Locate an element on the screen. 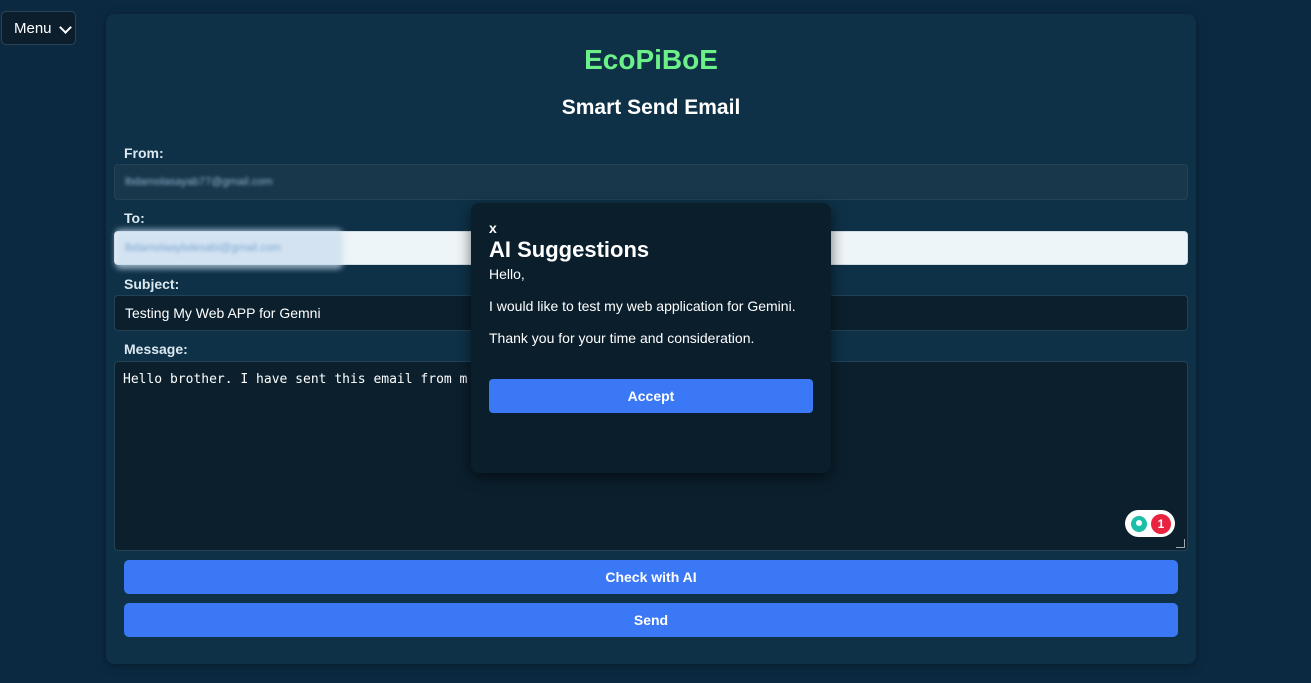 The image size is (1311, 683). suggestion-count-badge: 1 is located at coordinates (1161, 523).